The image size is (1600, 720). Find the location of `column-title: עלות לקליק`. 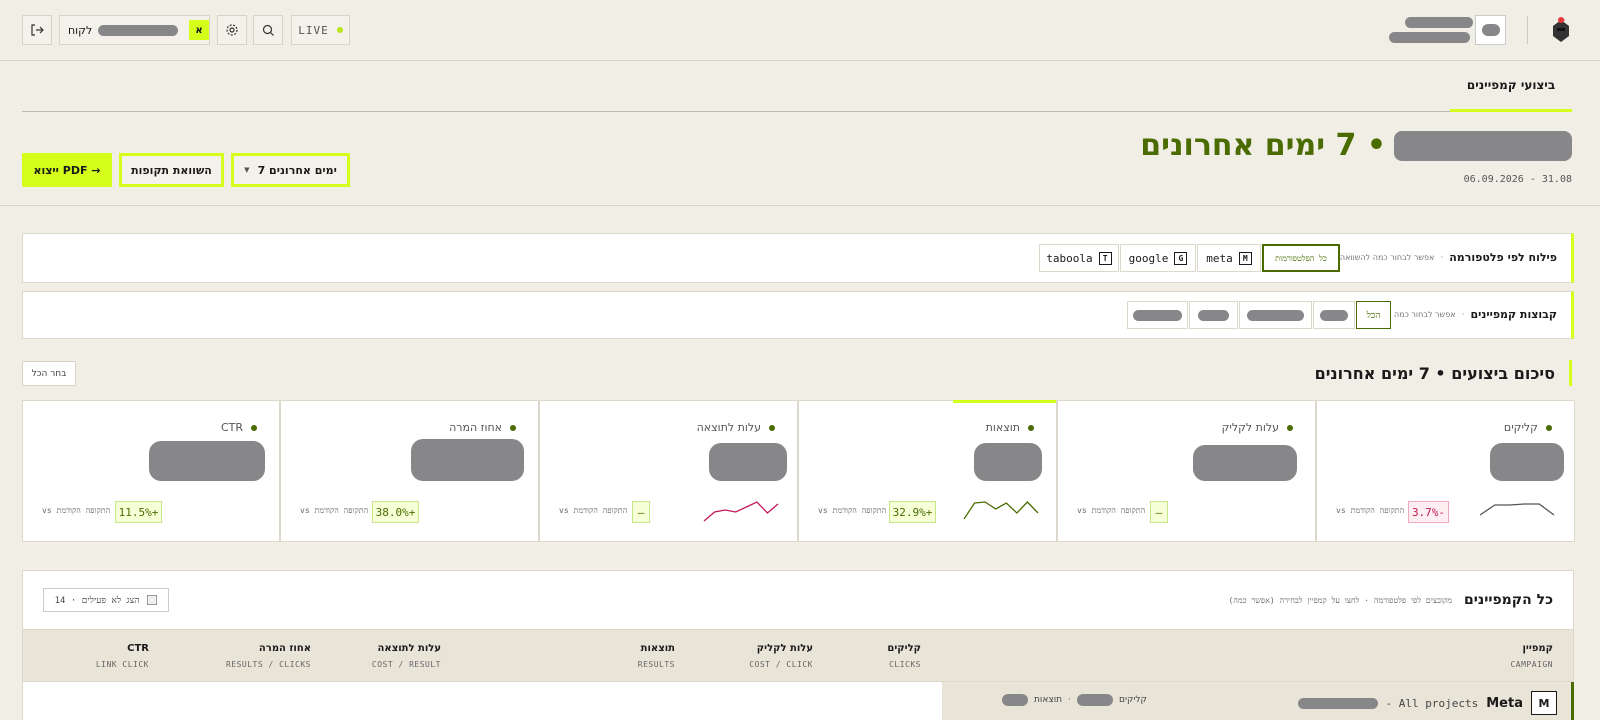

column-title: עלות לקליק is located at coordinates (784, 648).